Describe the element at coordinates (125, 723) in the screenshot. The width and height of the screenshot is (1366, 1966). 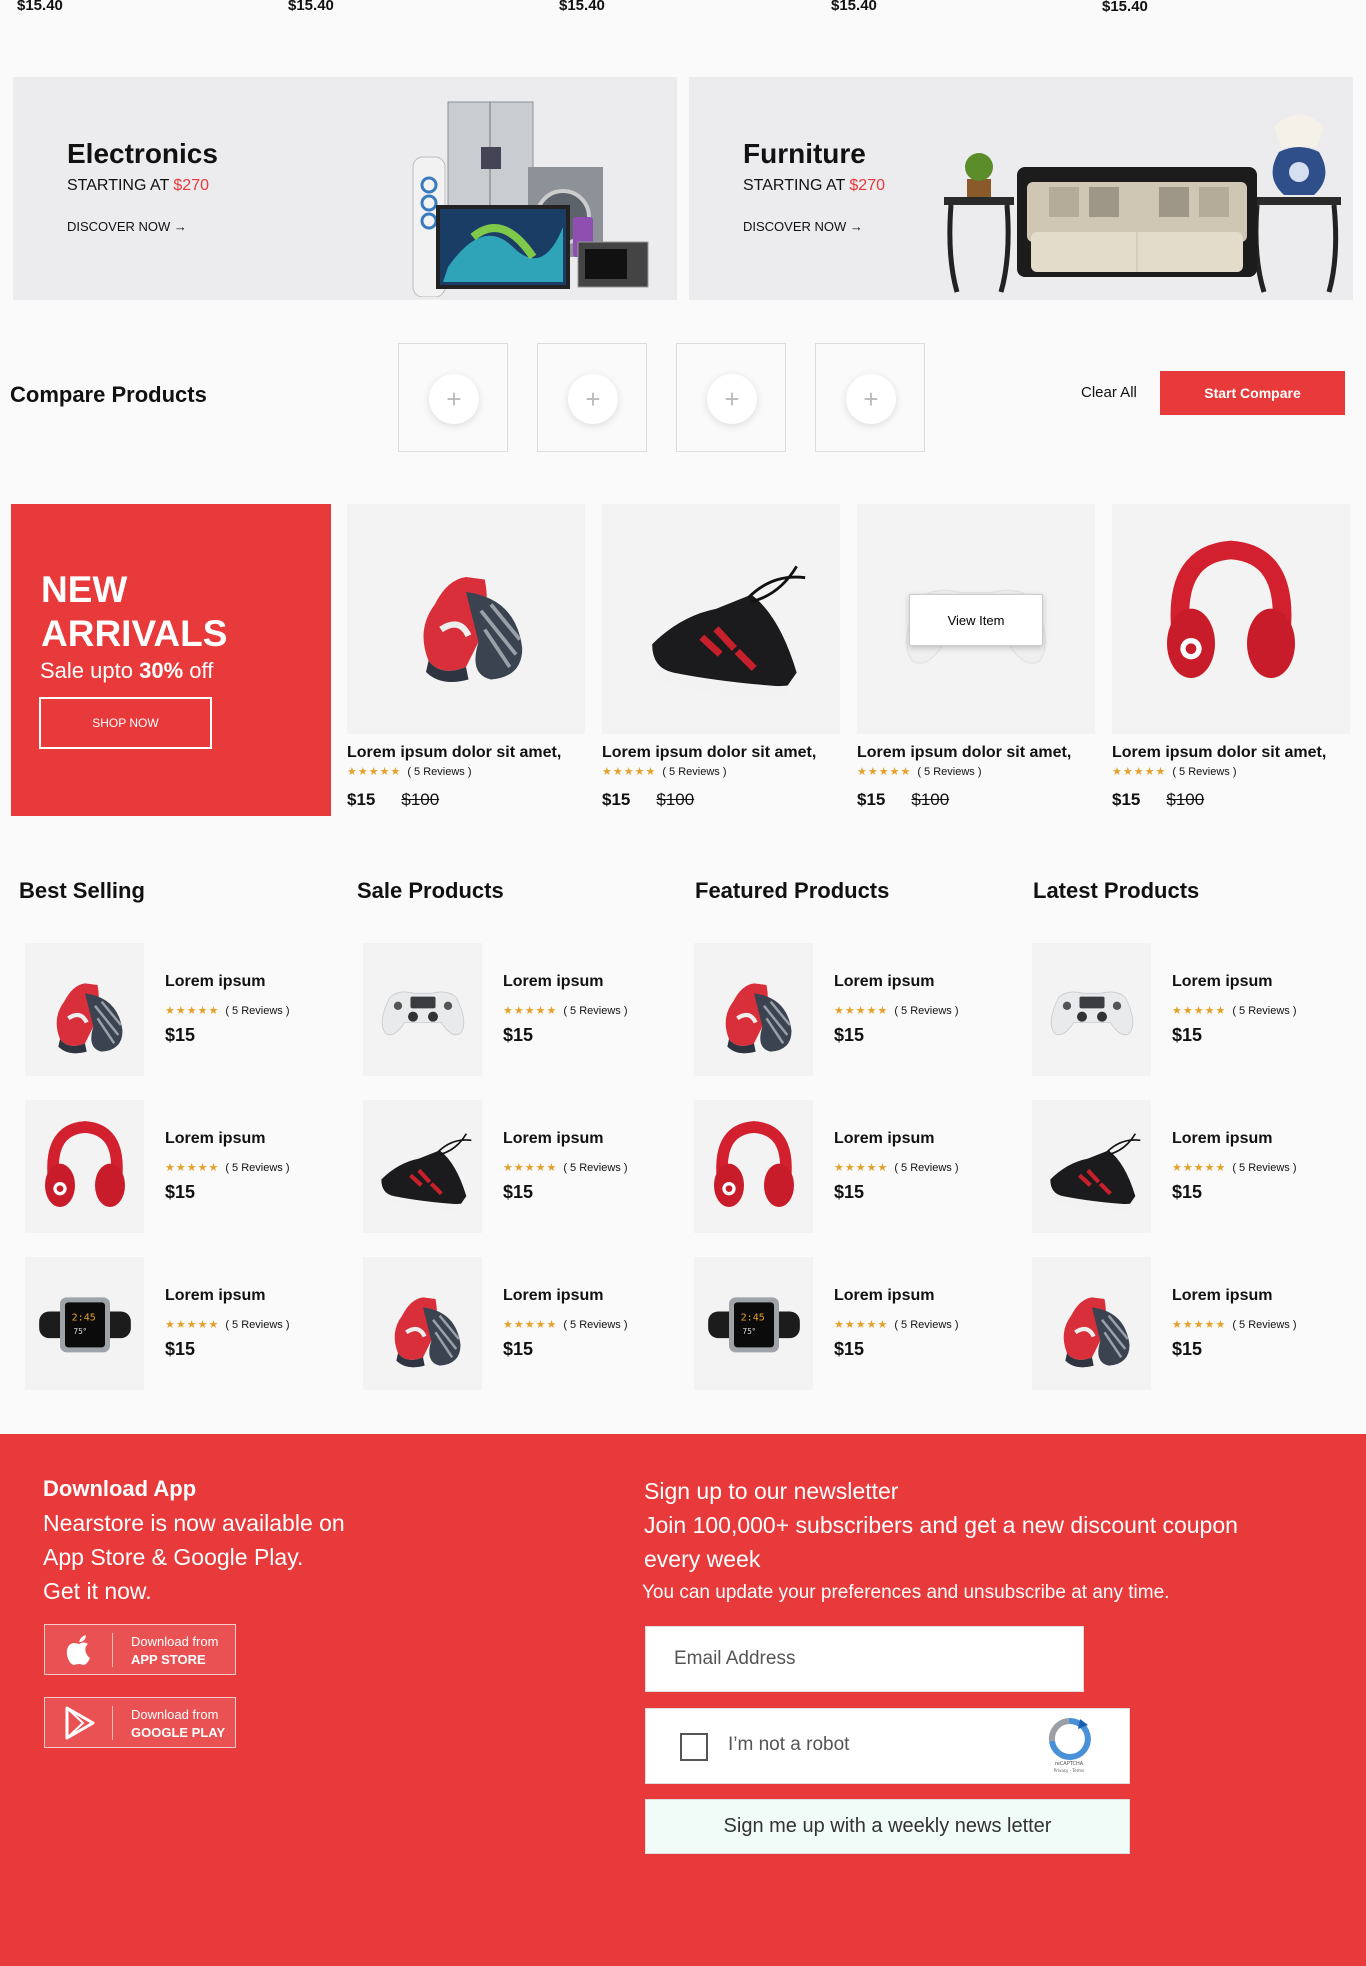
I see `shop-now-button: SHOP NOW` at that location.